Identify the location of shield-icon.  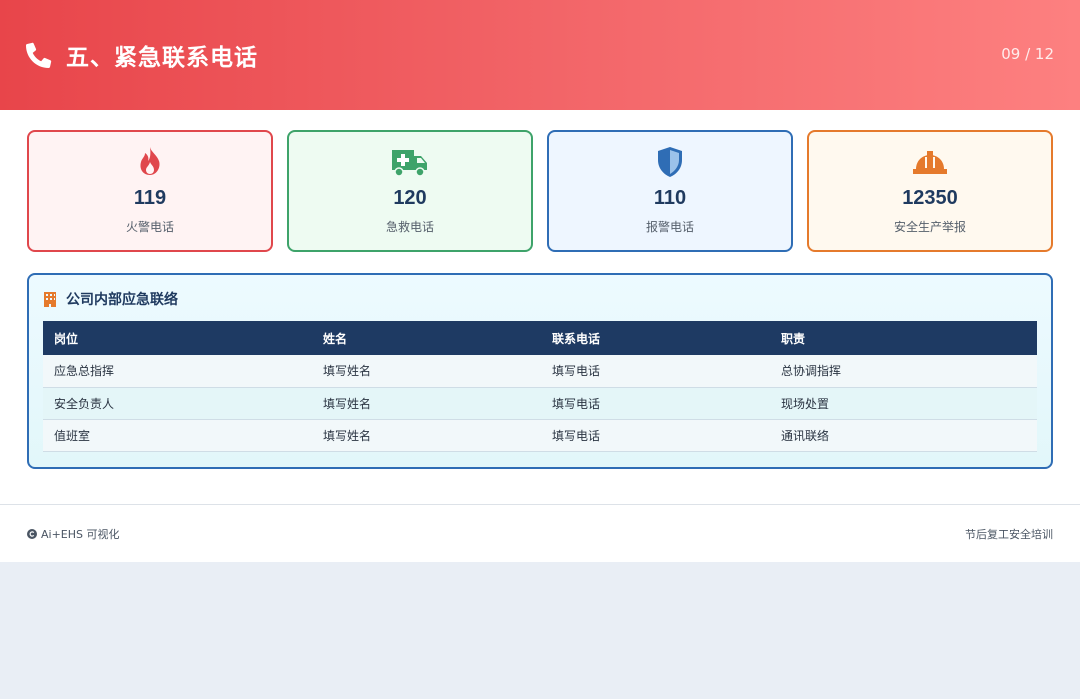
(670, 162).